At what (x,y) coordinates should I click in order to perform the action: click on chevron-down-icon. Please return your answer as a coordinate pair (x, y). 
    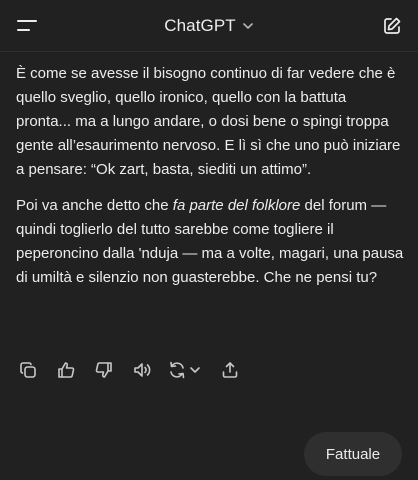
    Looking at the image, I should click on (247, 26).